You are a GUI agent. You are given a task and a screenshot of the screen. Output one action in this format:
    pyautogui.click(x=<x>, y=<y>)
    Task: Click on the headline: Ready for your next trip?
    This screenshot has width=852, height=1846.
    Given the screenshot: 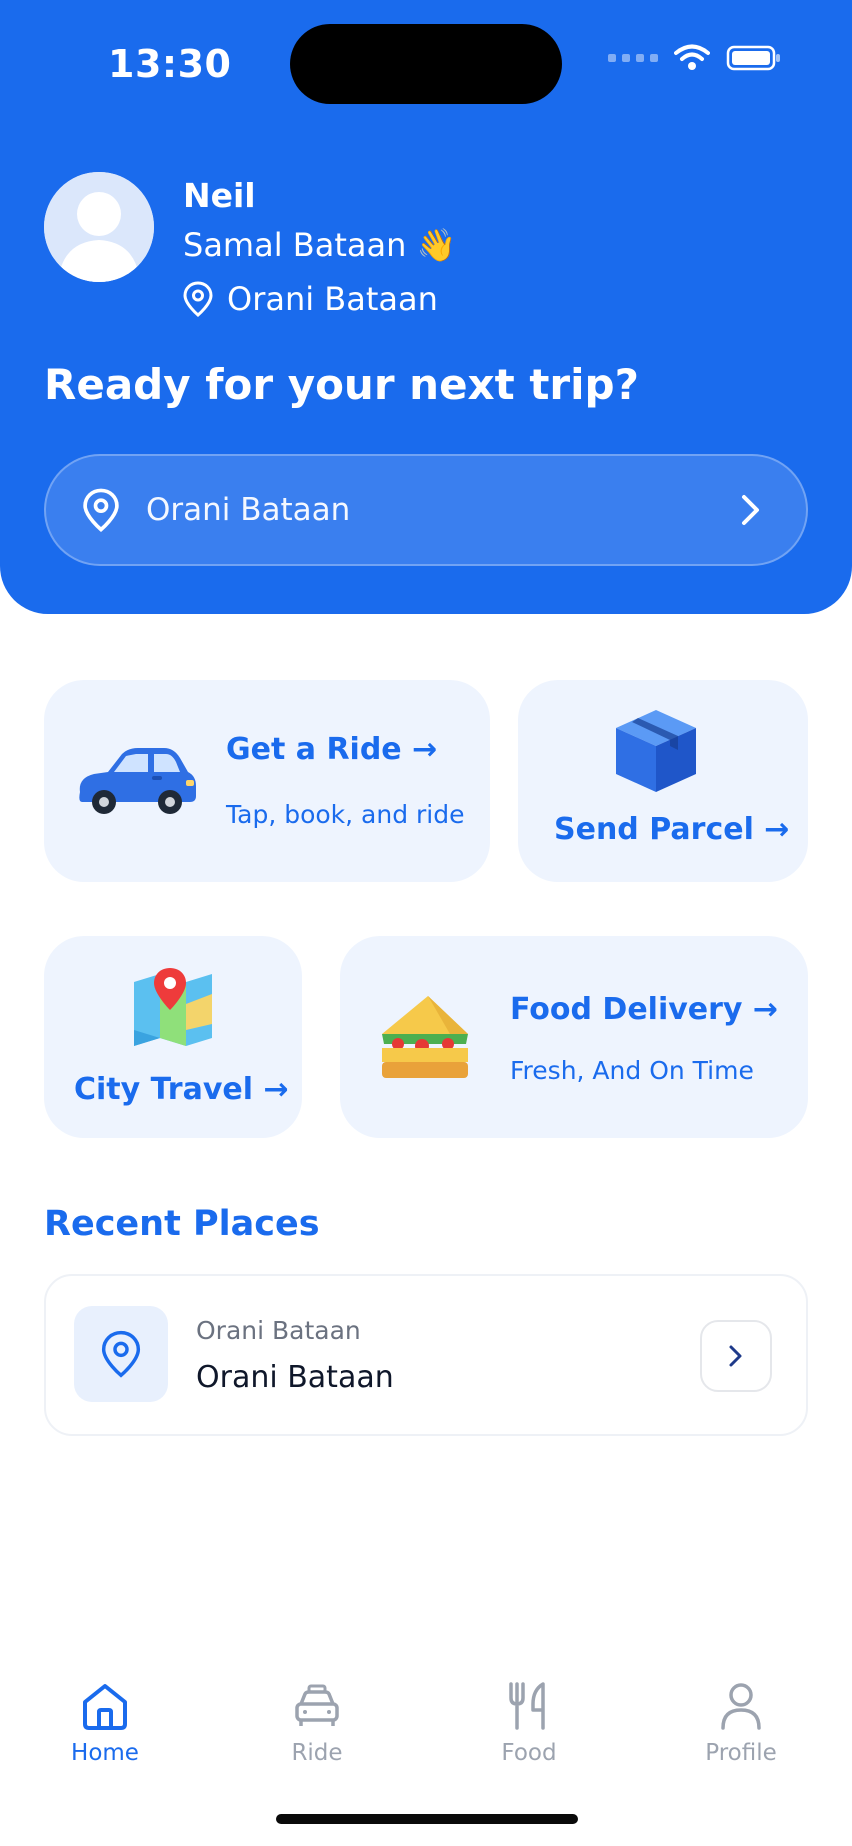 What is the action you would take?
    pyautogui.click(x=341, y=384)
    